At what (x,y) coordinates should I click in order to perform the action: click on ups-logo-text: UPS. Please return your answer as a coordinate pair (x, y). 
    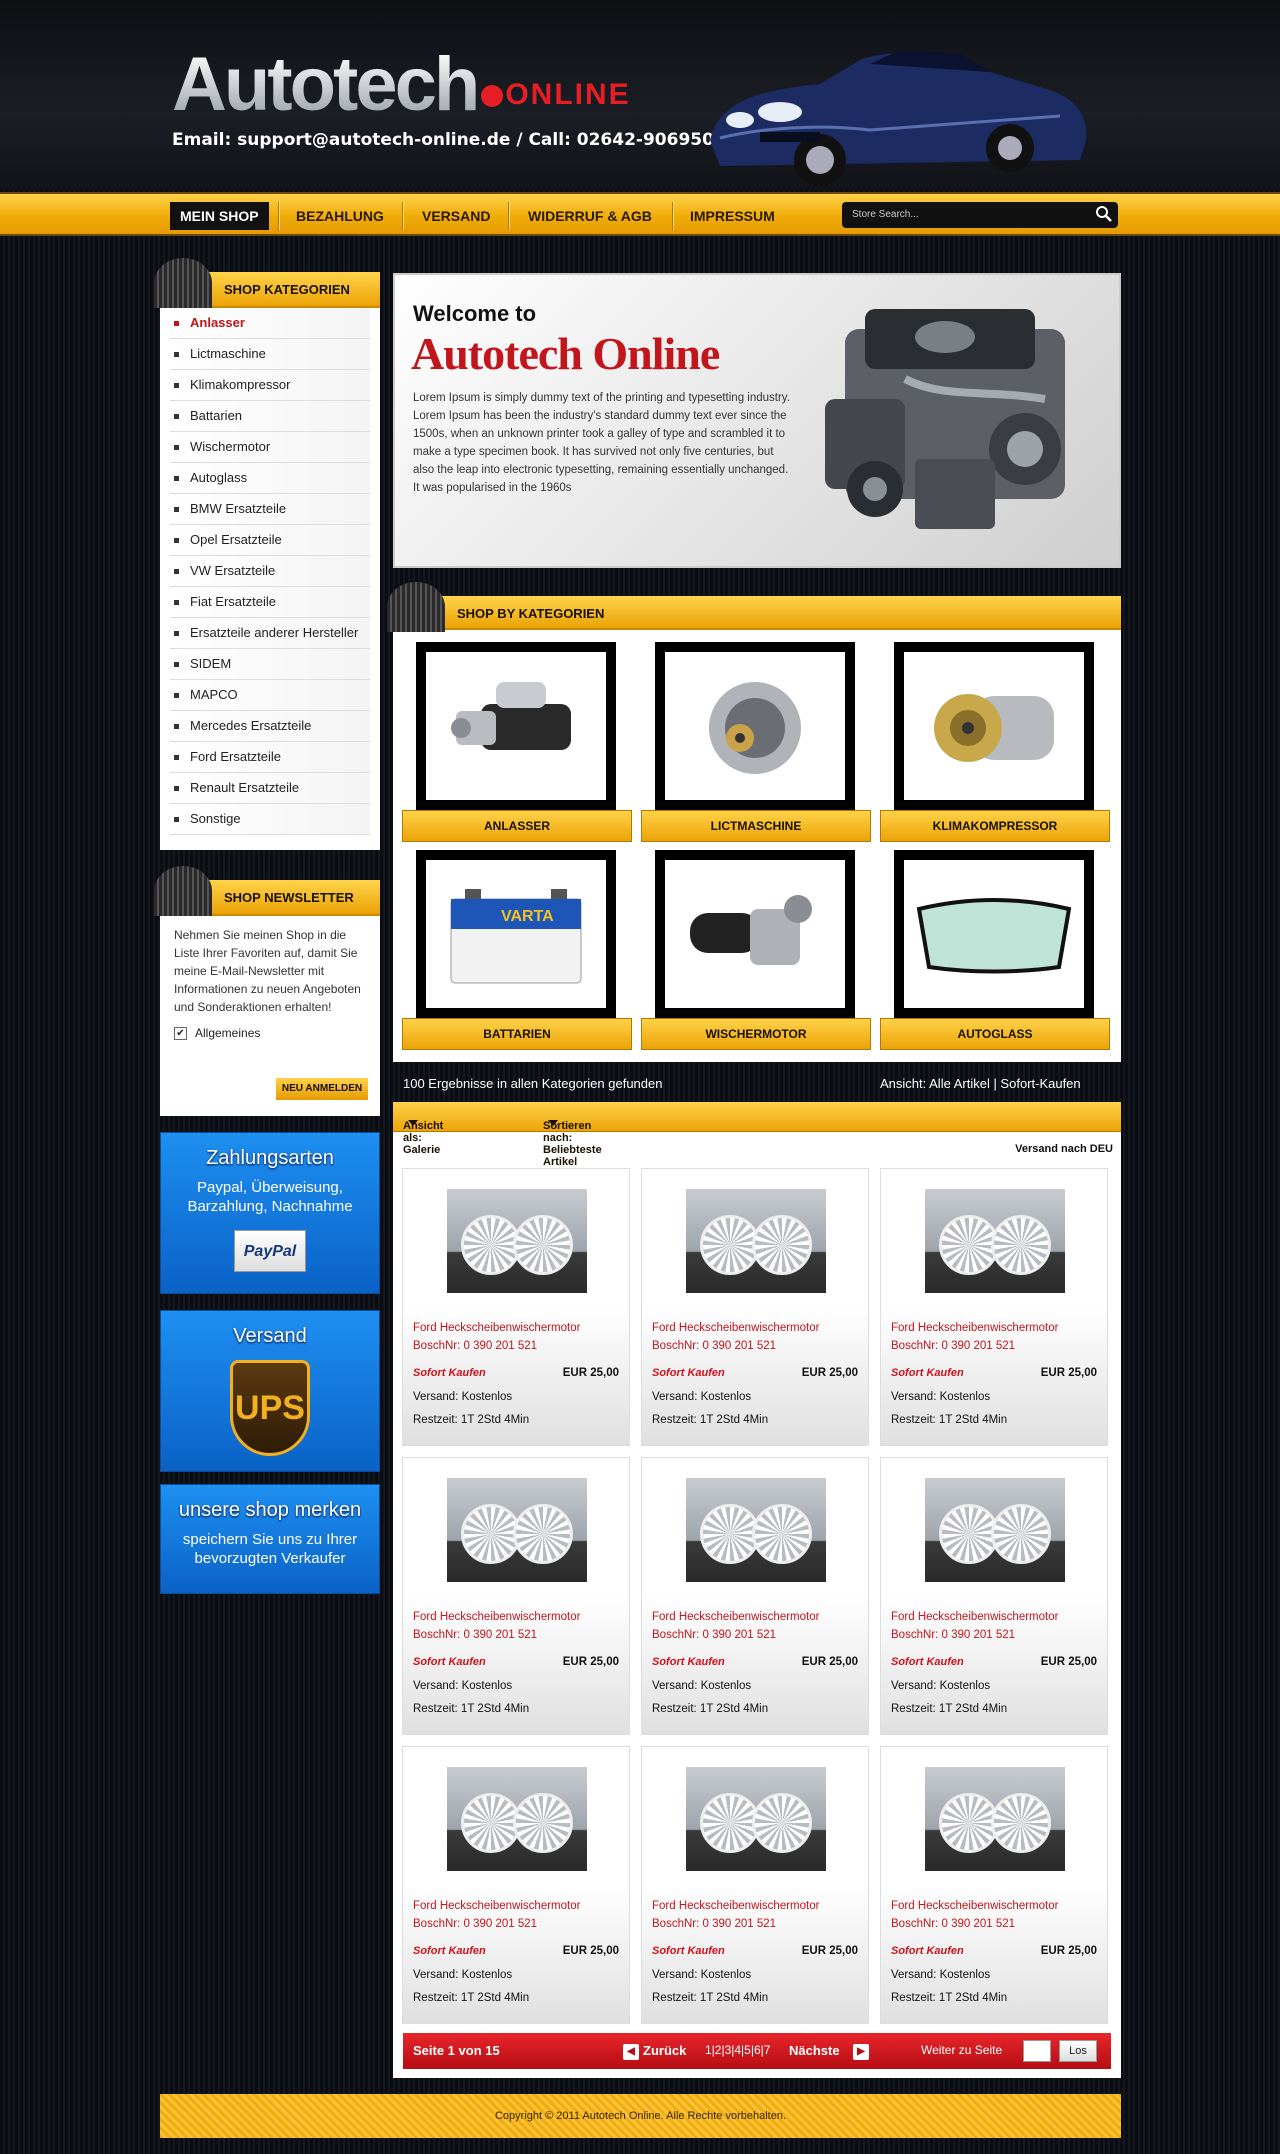
    Looking at the image, I should click on (270, 1408).